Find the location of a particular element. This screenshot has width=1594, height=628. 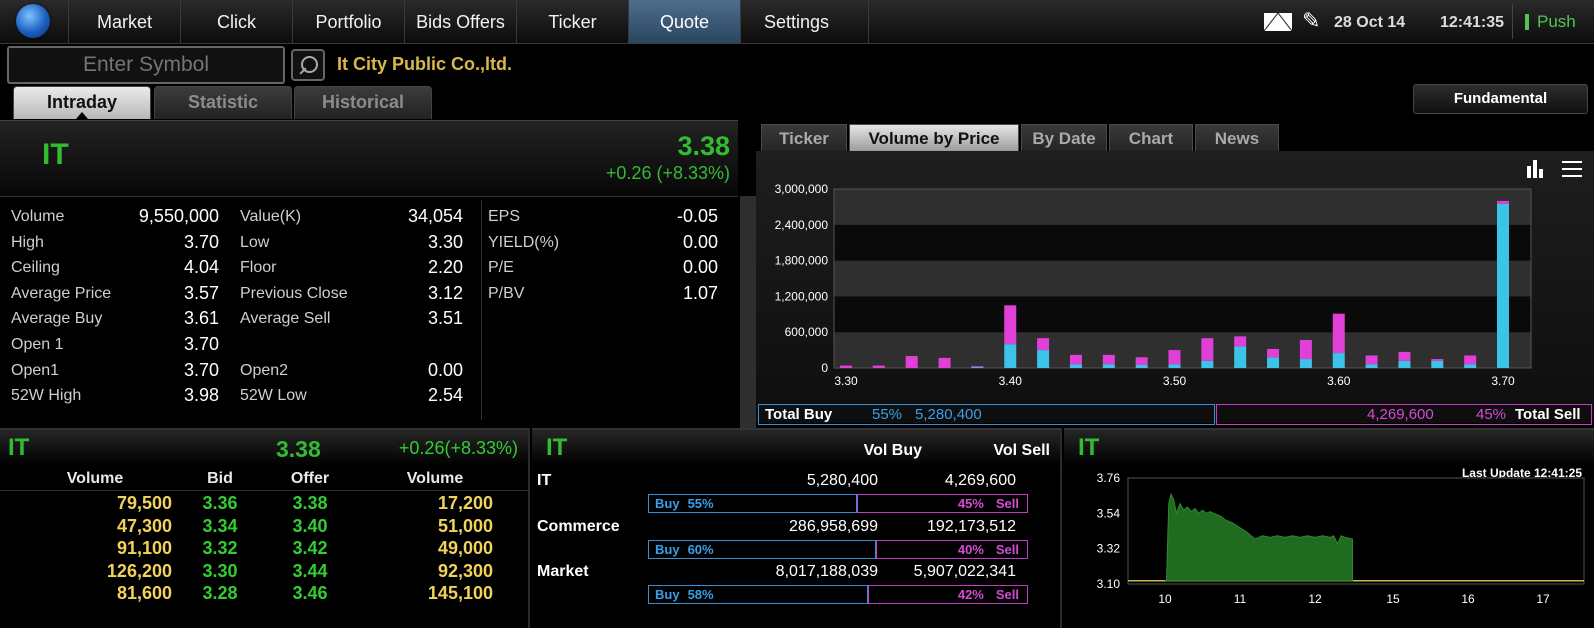

vol-row-sell: 5,907,022,341 is located at coordinates (964, 571).